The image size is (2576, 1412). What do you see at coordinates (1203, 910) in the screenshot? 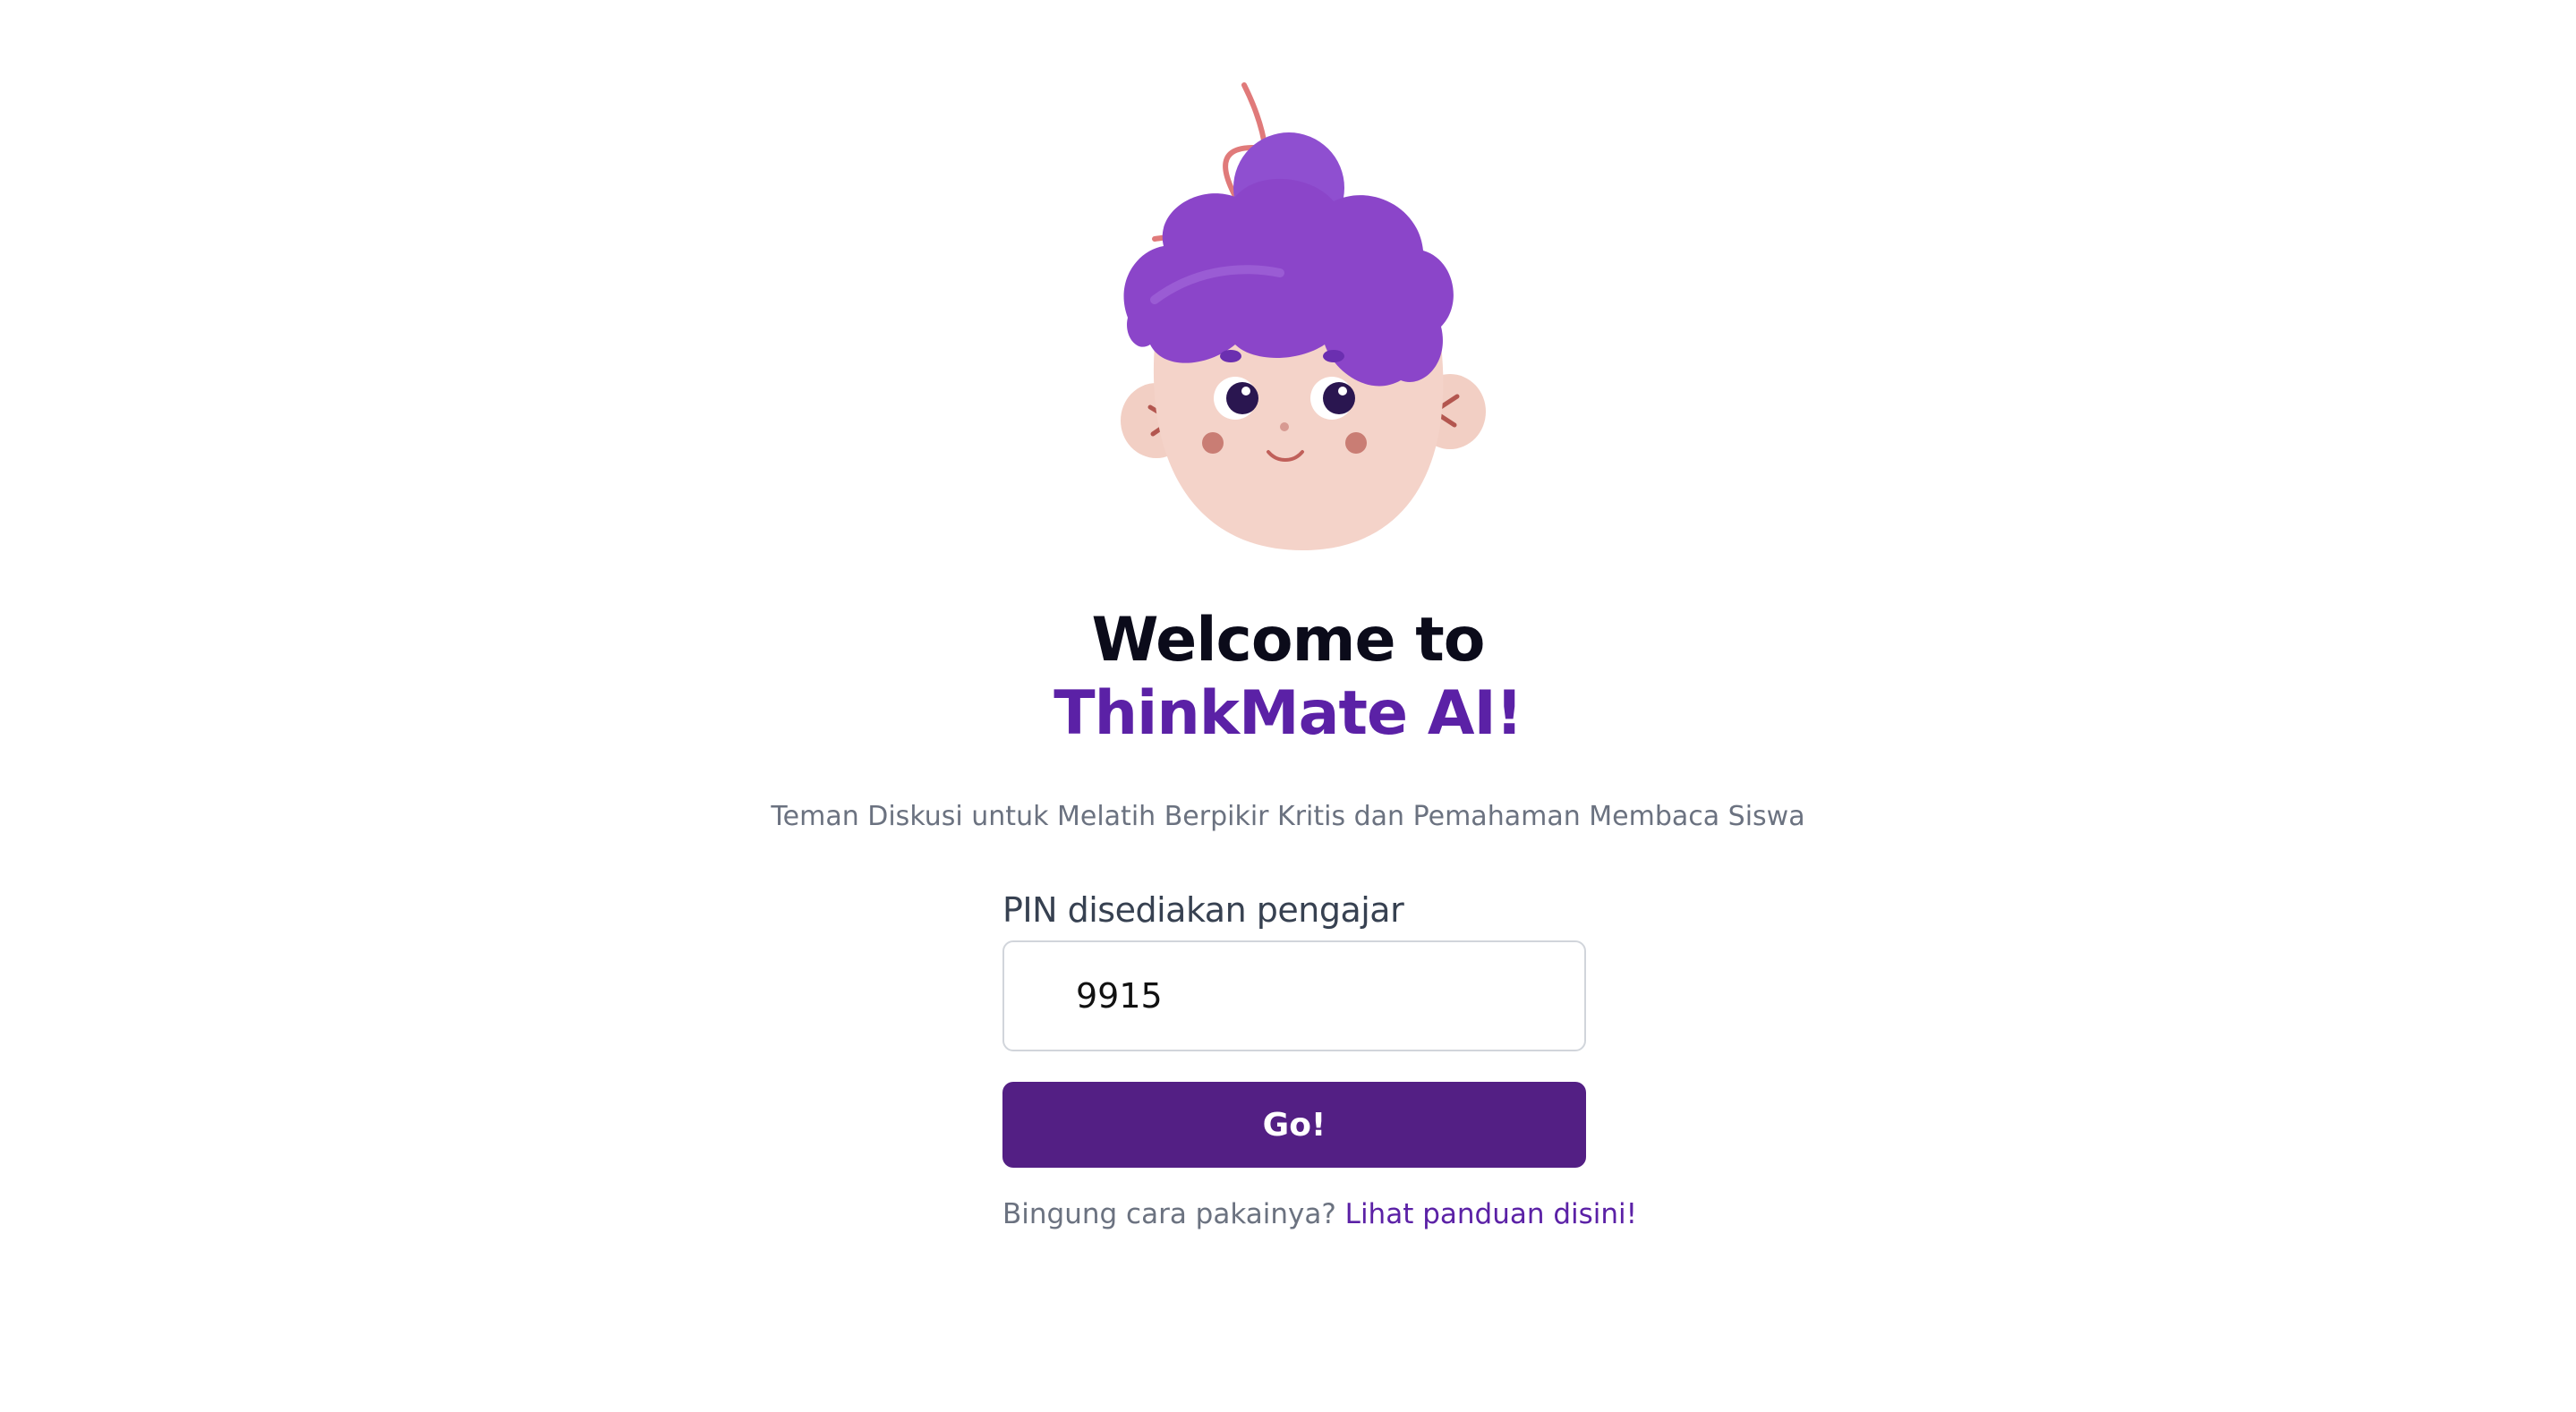
I see `pin-label: PIN disediakan pengajar` at bounding box center [1203, 910].